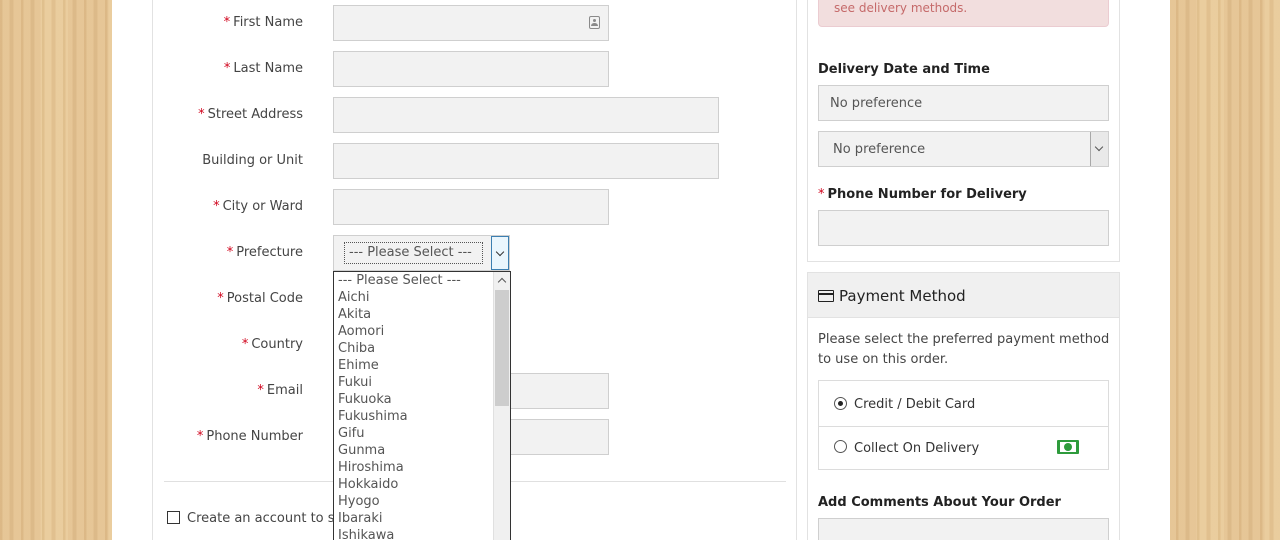 This screenshot has width=1280, height=540. Describe the element at coordinates (963, 228) in the screenshot. I see `delivery-phone-input` at that location.